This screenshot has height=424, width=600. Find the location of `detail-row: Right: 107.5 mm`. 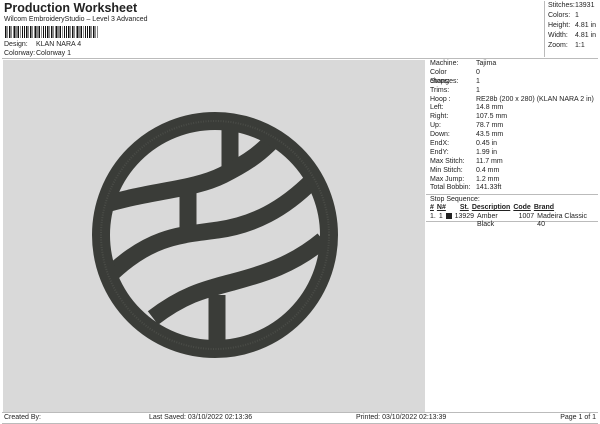

detail-row: Right: 107.5 mm is located at coordinates (512, 117).